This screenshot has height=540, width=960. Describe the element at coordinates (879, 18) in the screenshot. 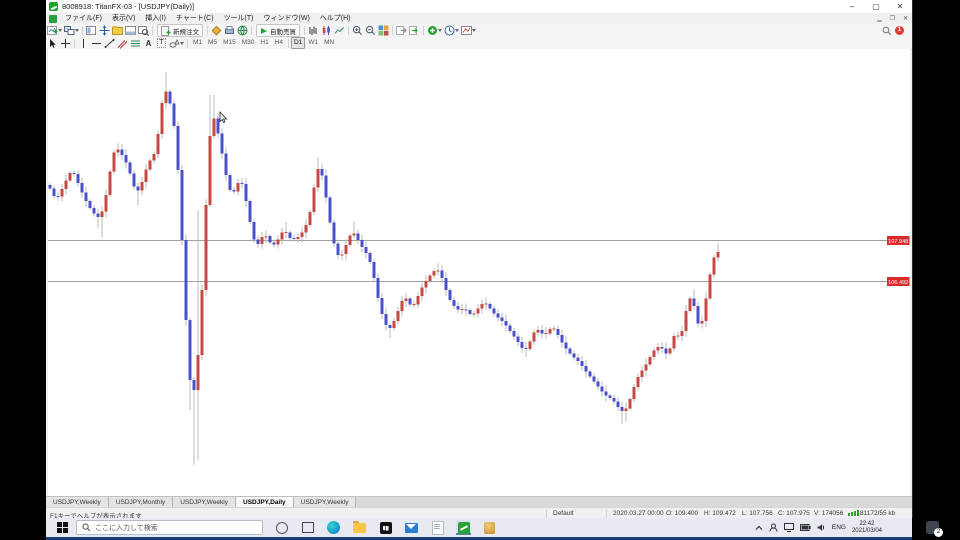

I see `child-minimize-button: ▁` at that location.